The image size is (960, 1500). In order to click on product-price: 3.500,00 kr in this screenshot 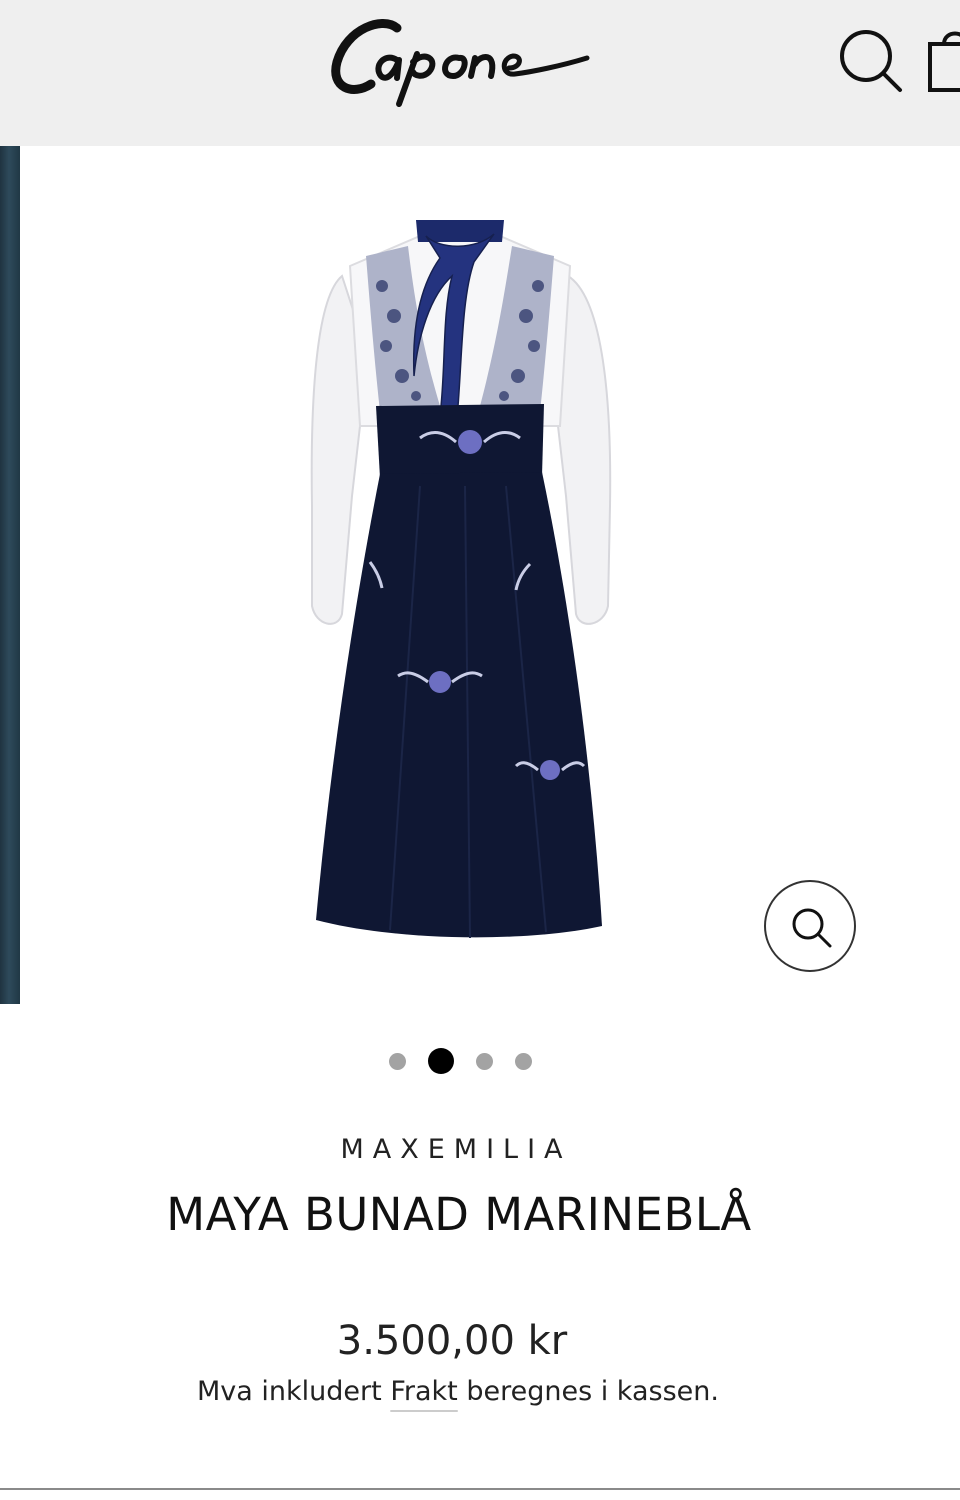, I will do `click(452, 1341)`.